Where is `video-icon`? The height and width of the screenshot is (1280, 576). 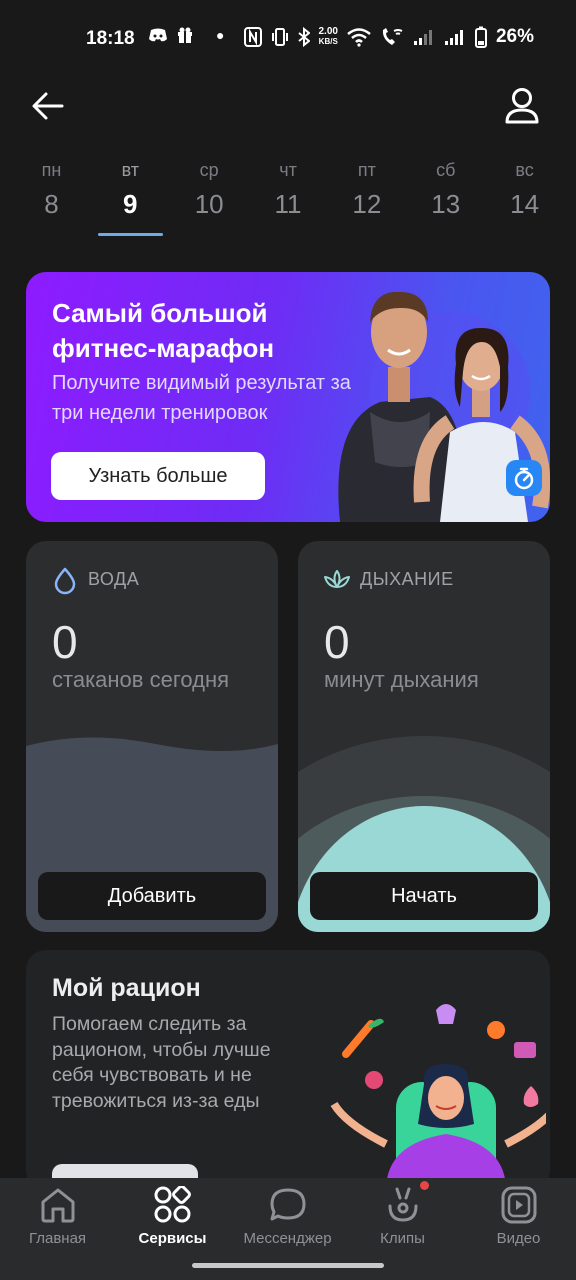 video-icon is located at coordinates (518, 1205).